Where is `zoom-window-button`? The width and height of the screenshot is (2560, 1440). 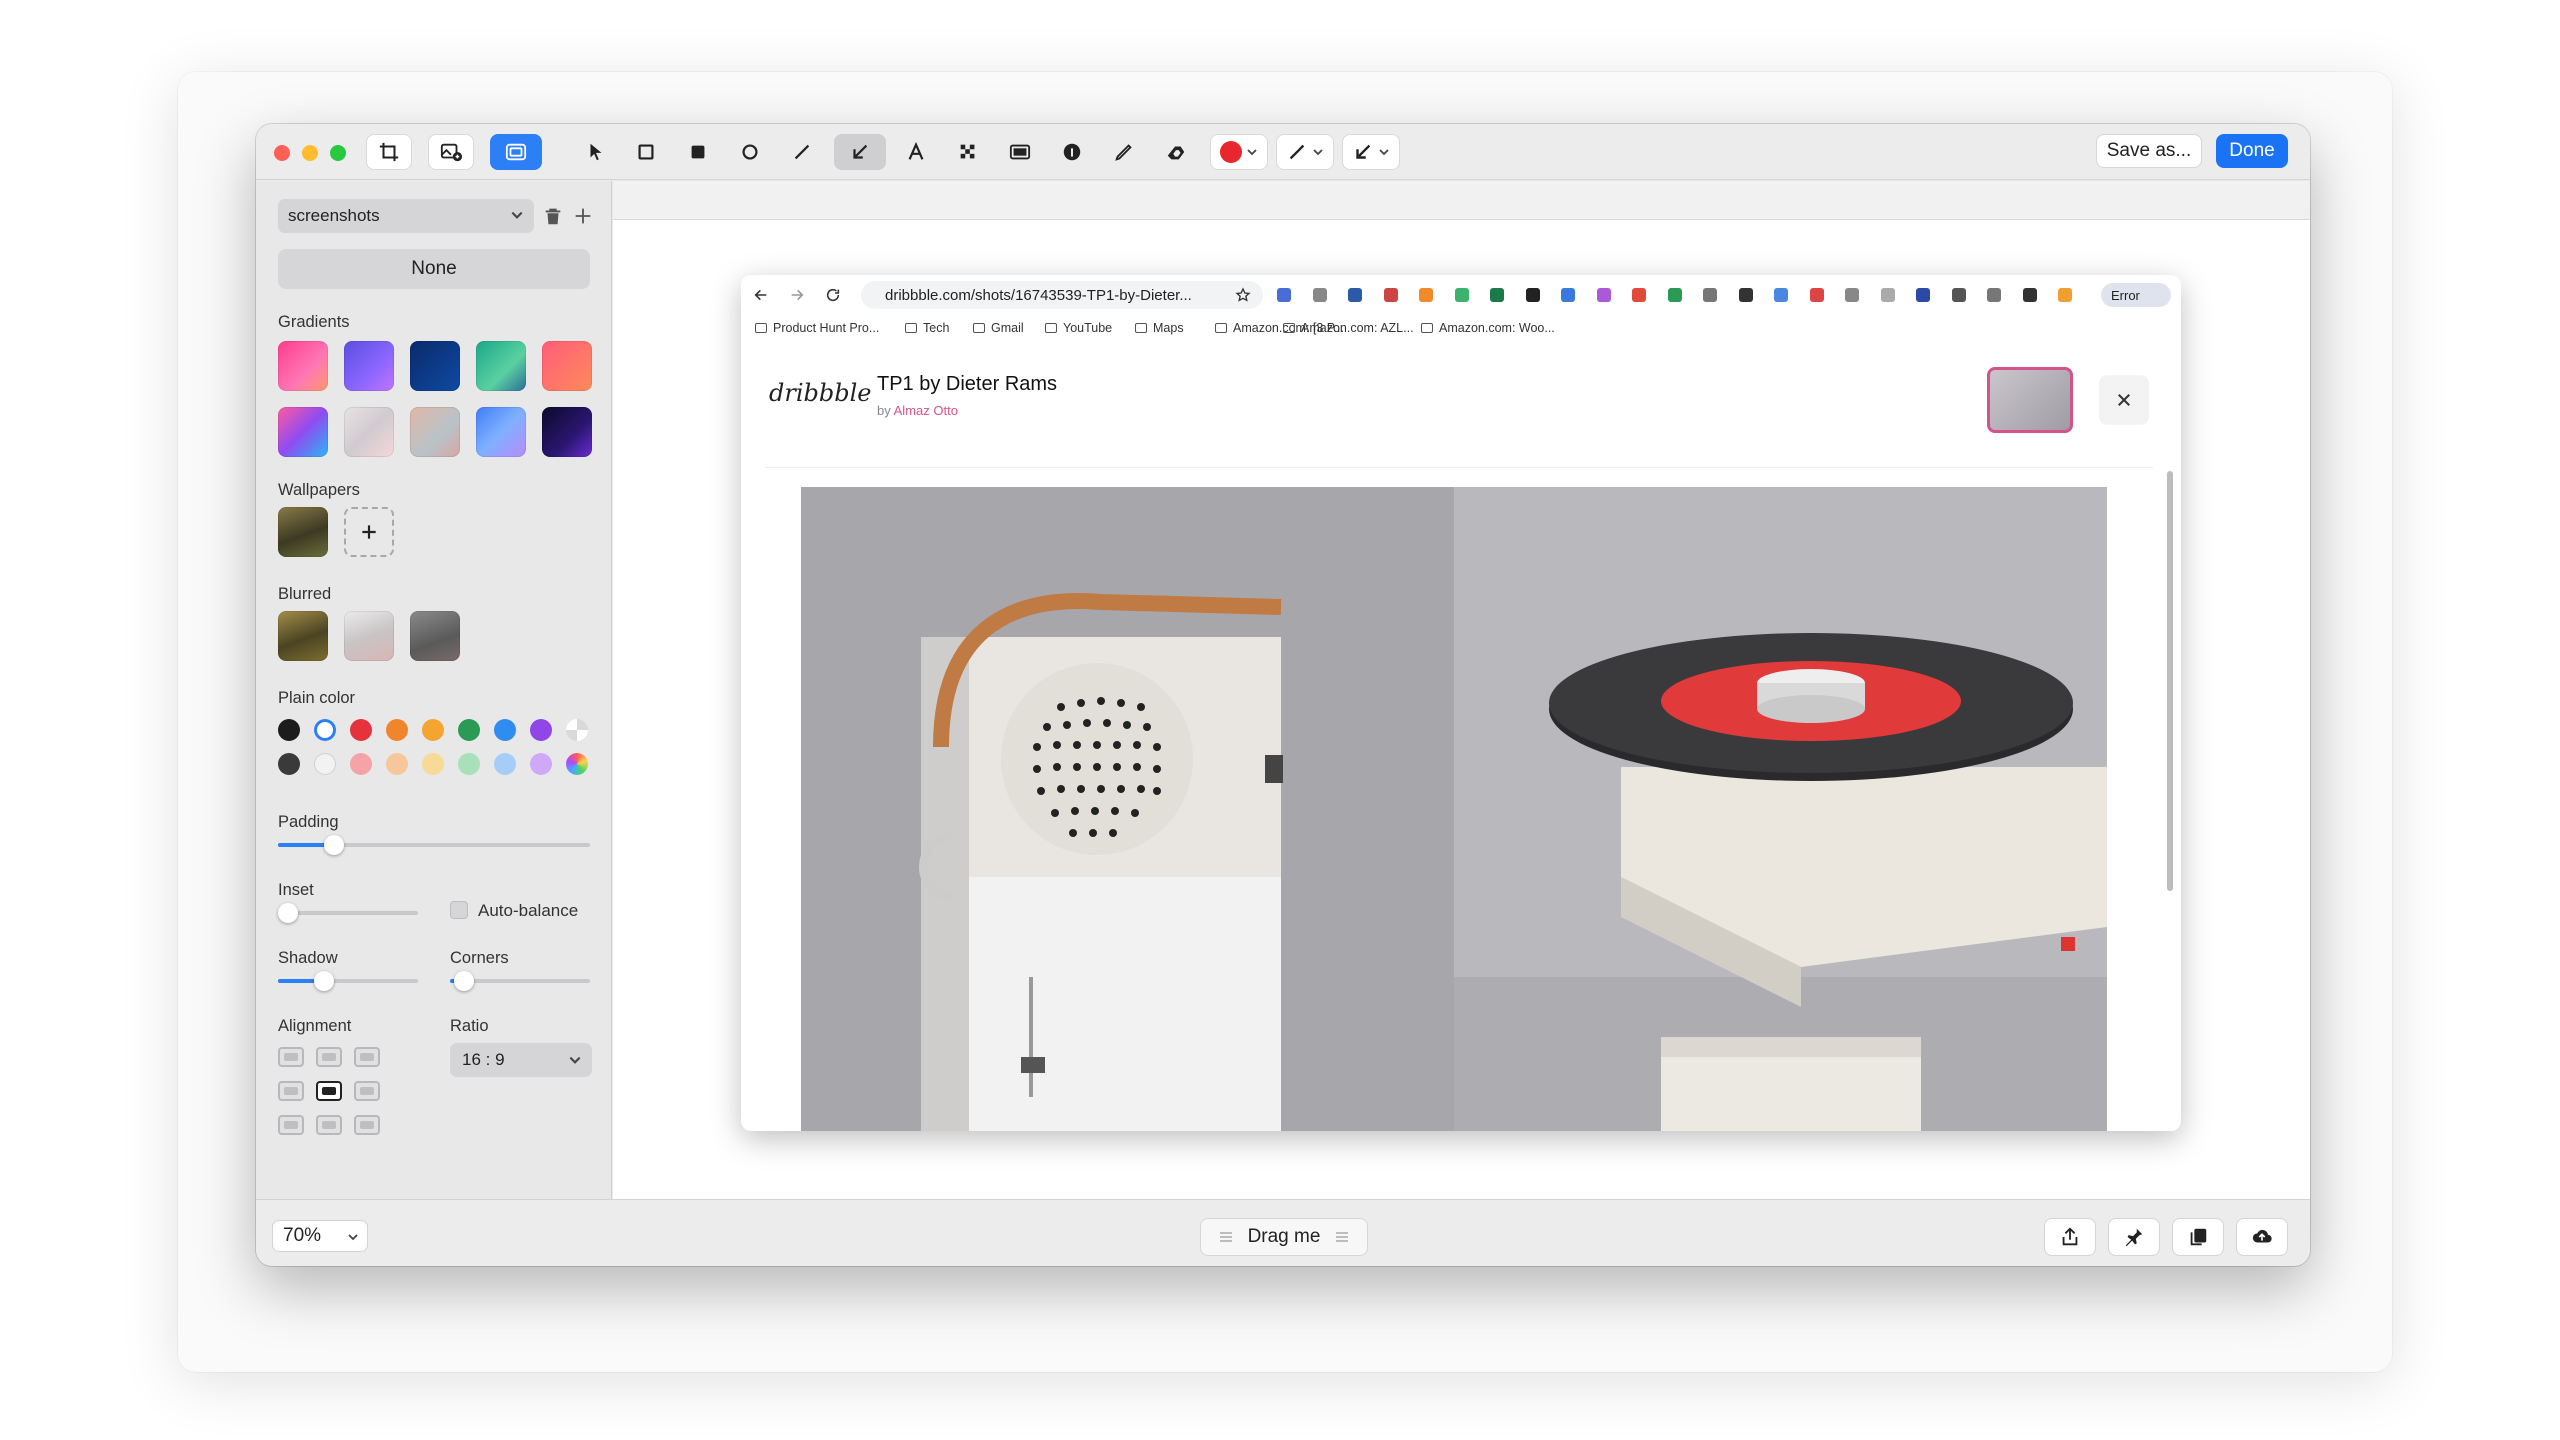
zoom-window-button is located at coordinates (338, 153).